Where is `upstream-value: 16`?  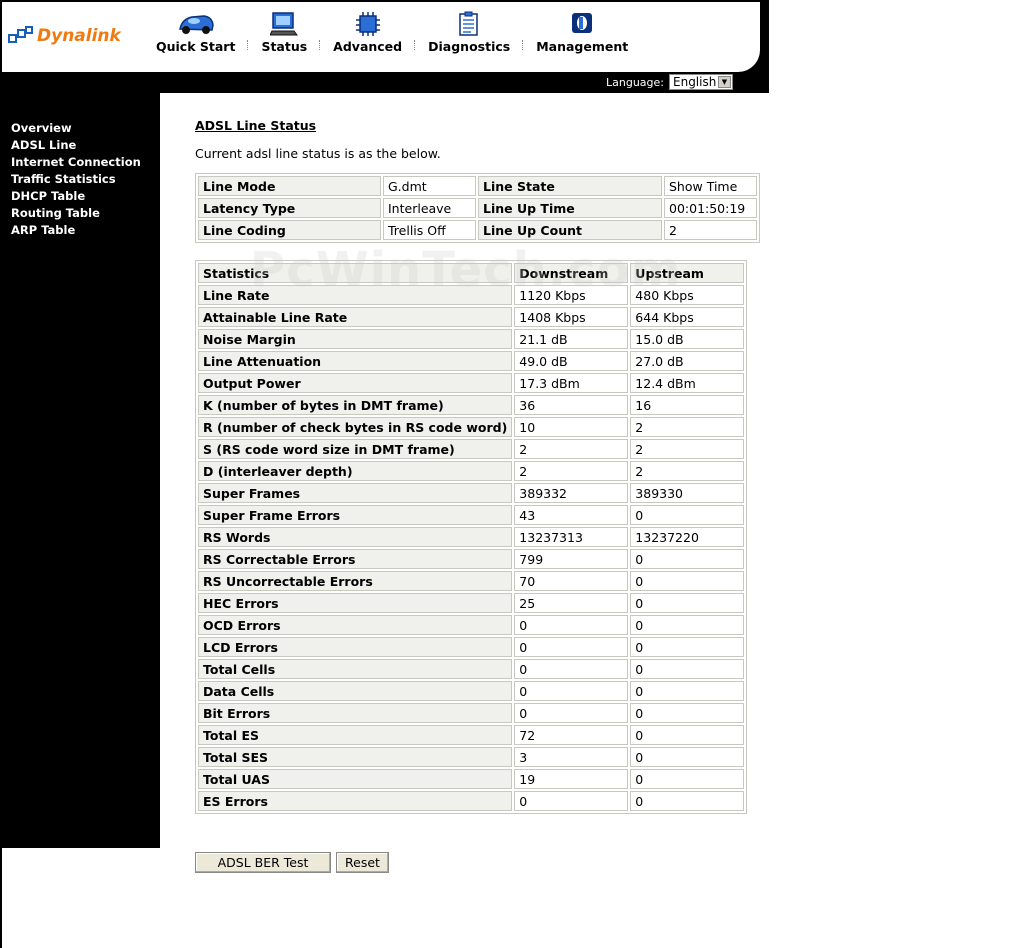 upstream-value: 16 is located at coordinates (687, 405).